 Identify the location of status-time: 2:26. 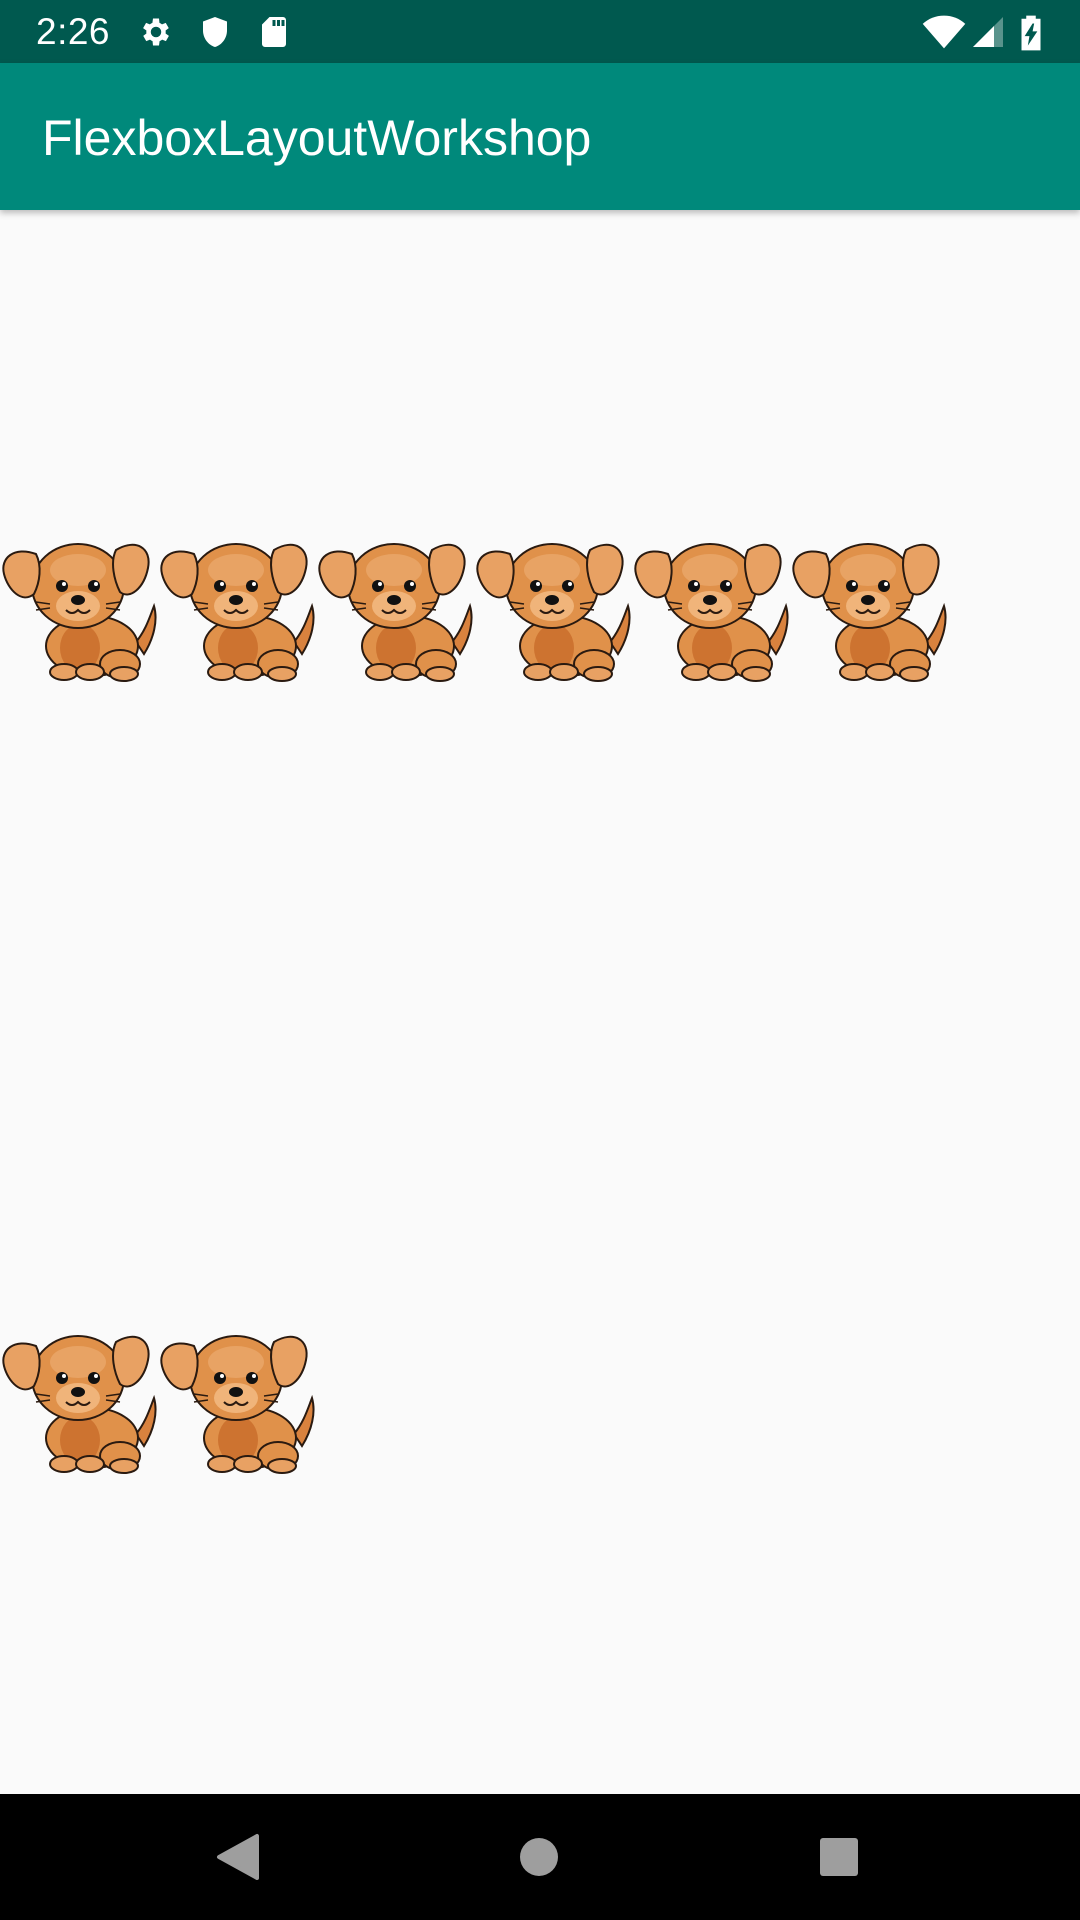
(73, 31).